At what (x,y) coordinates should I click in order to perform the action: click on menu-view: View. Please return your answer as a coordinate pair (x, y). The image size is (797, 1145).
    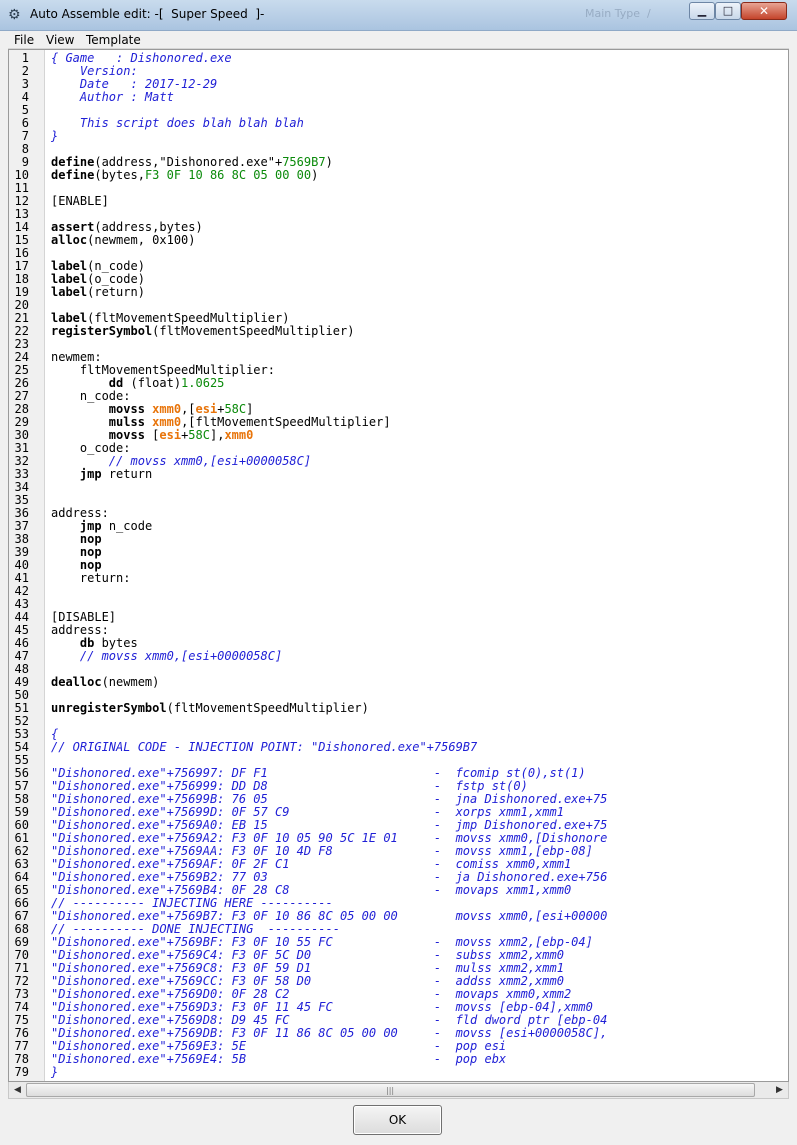
    Looking at the image, I should click on (60, 40).